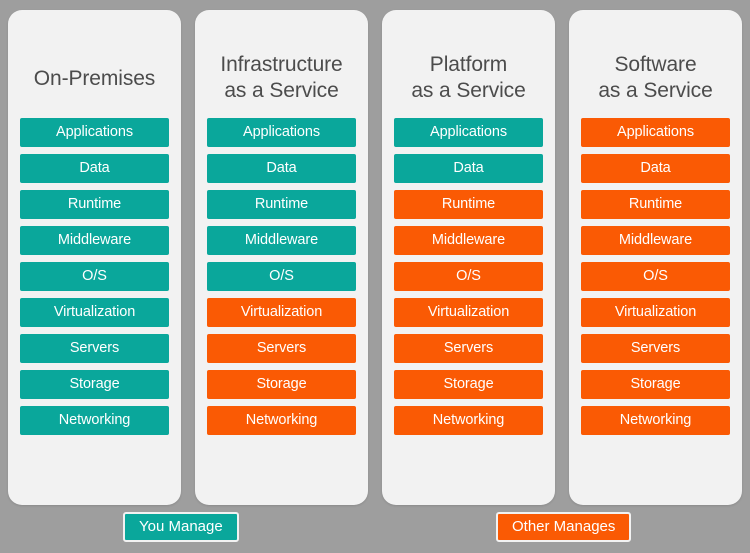  I want to click on card-title-platform-as-a-service: Platform as a Service, so click(468, 77).